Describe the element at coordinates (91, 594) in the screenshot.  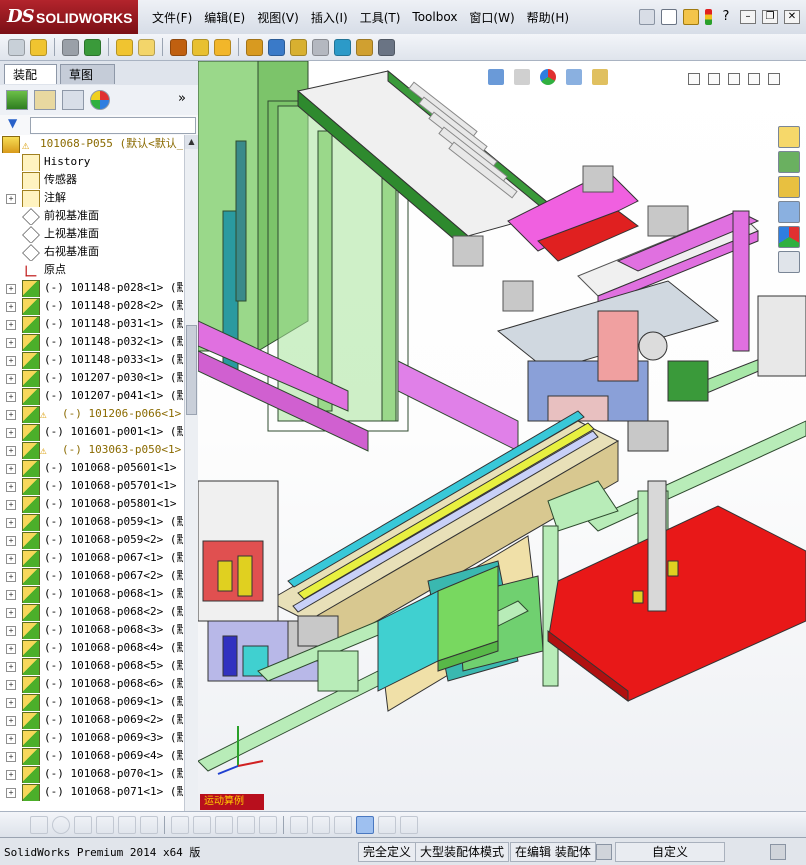
I see `tree-component-item: + (-) 101068-p068<1> (默认` at that location.